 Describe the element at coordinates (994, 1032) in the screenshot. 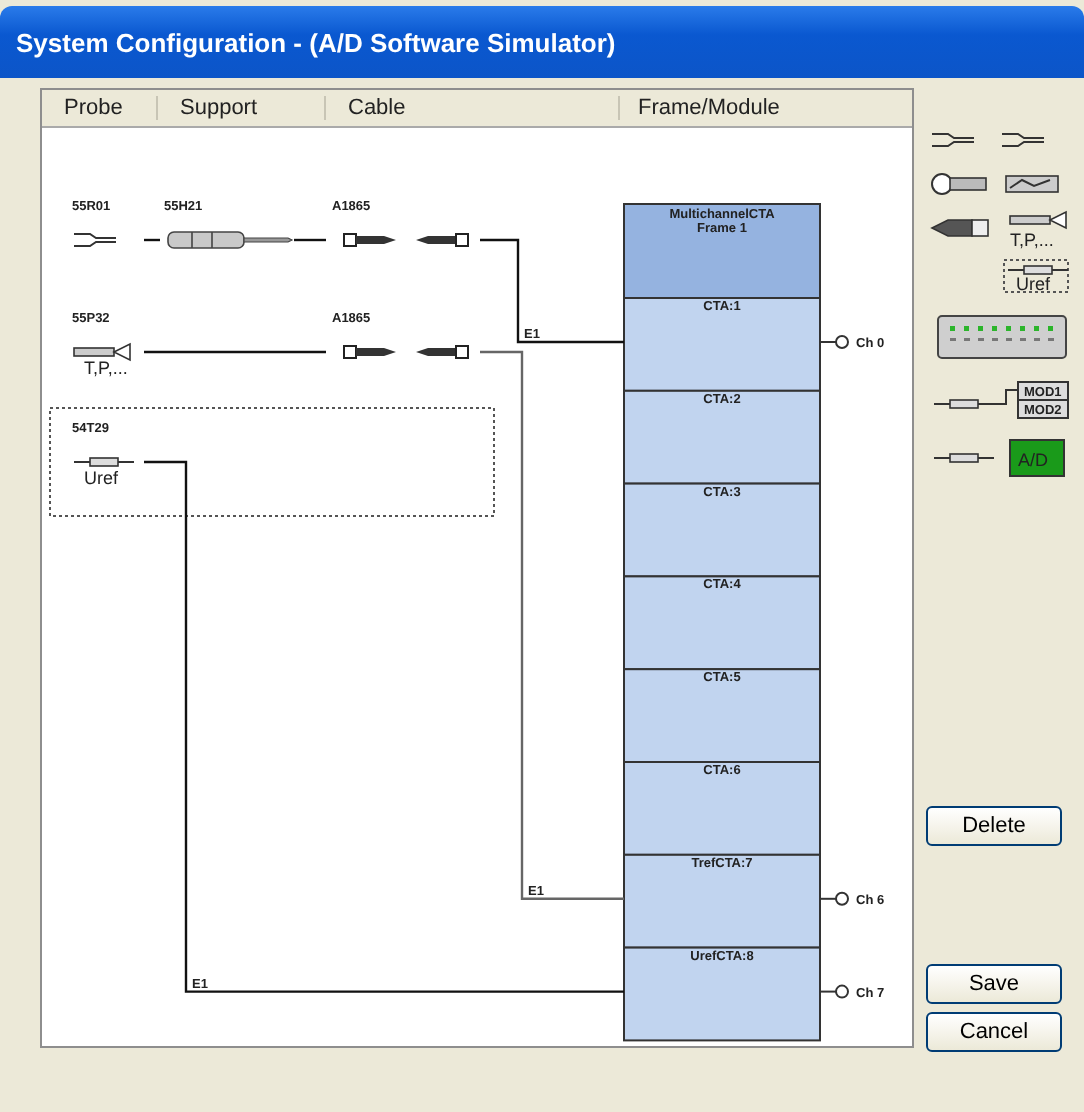

I see `cancel-button: Cancel` at that location.